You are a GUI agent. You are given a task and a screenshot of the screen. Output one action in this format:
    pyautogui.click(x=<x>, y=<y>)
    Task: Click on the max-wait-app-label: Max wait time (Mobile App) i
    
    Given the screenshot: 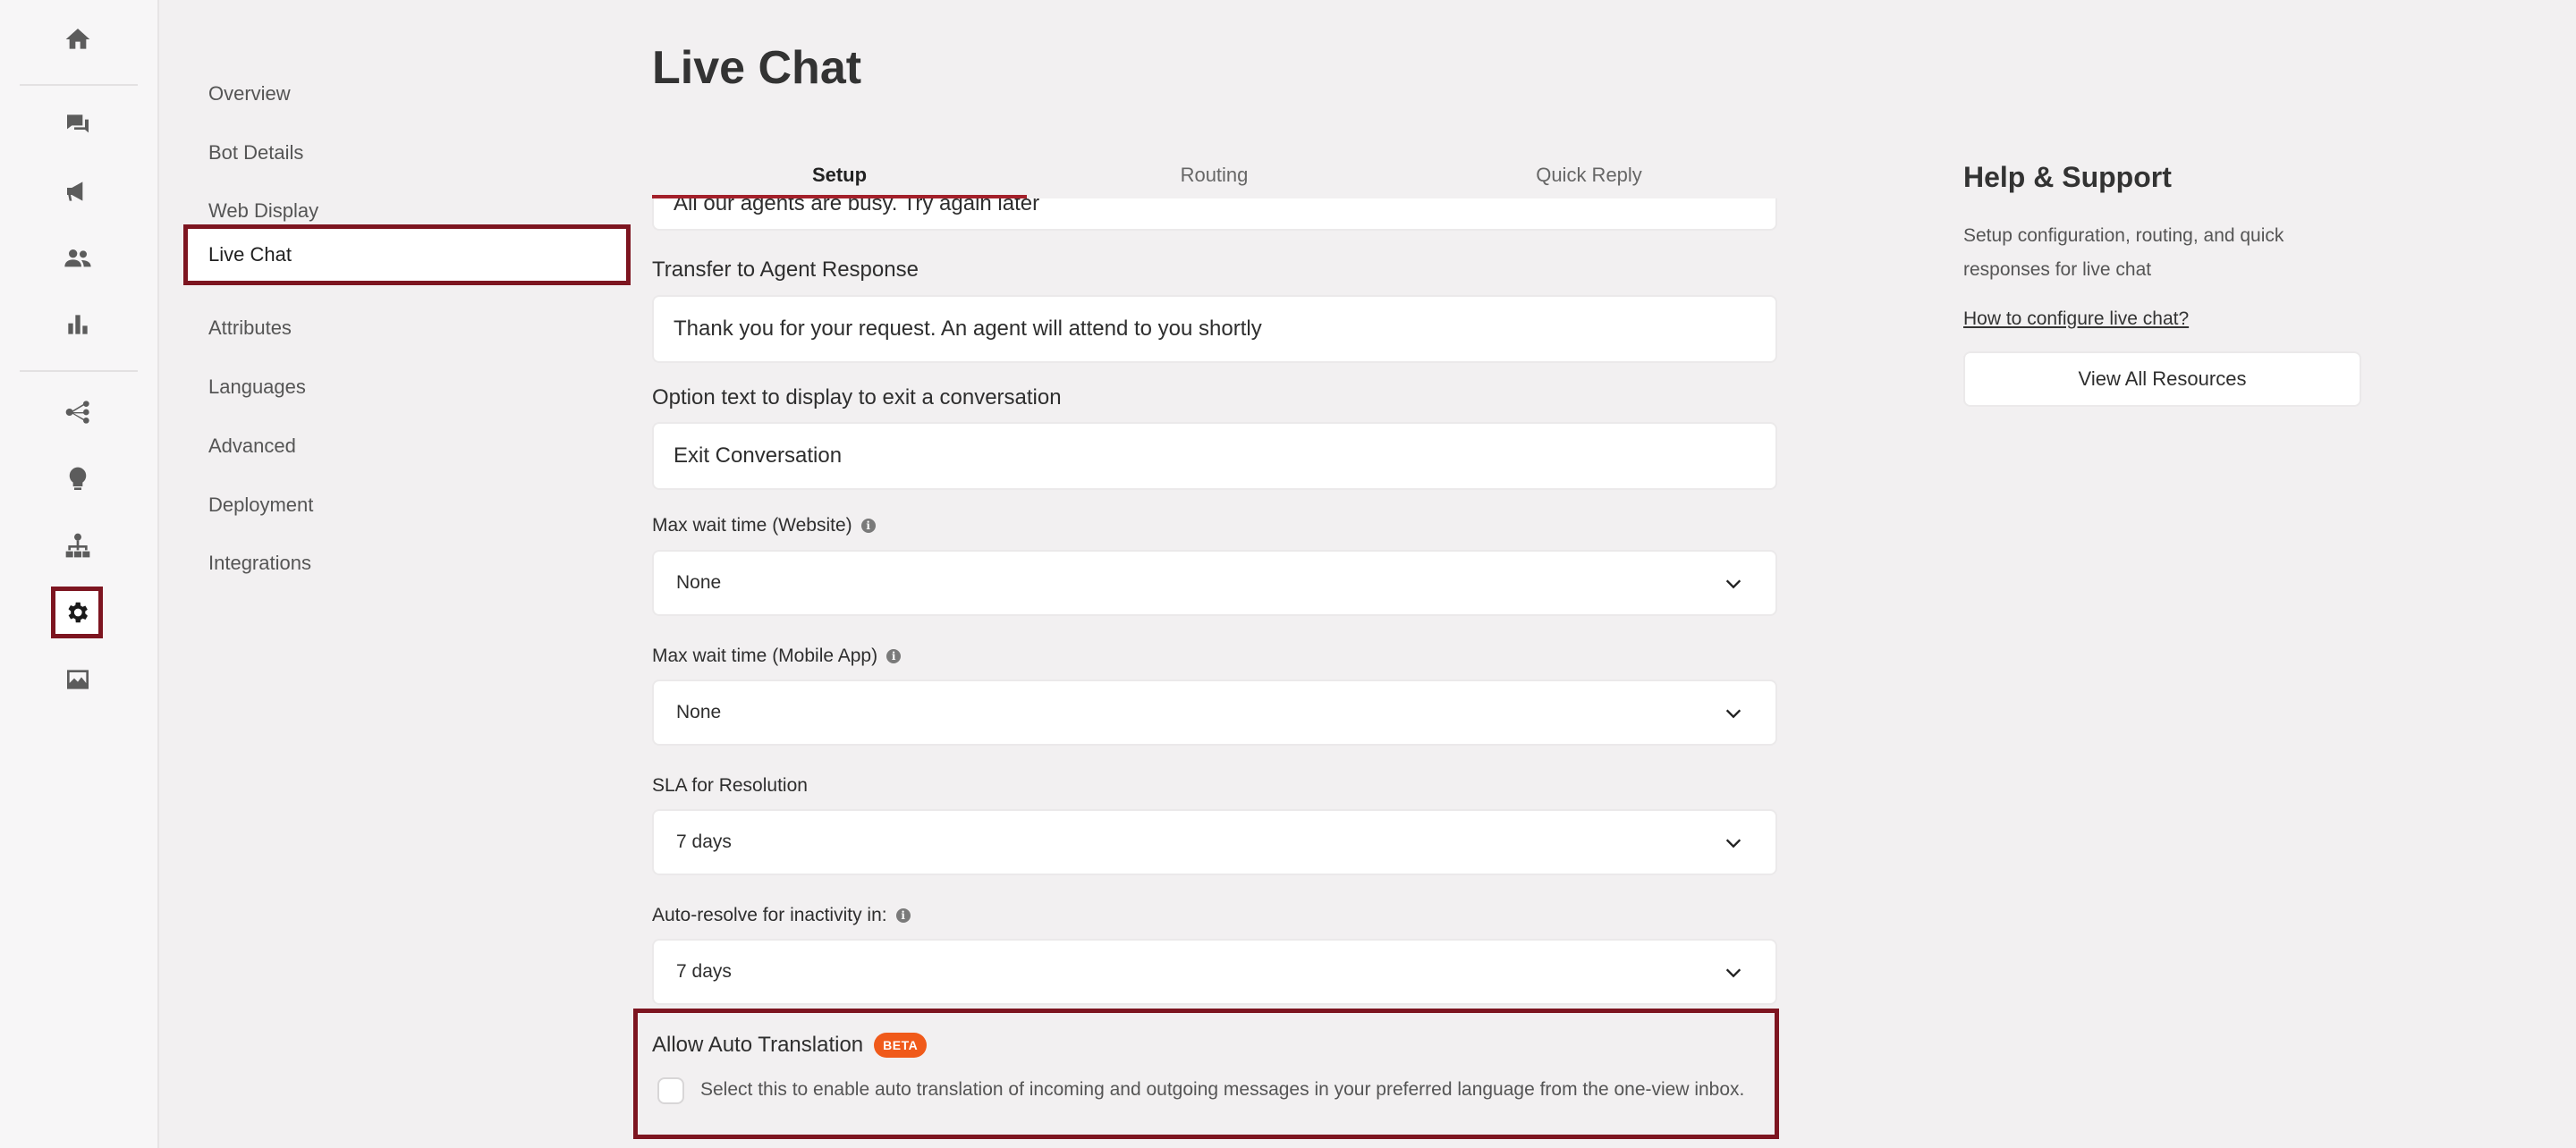 What is the action you would take?
    pyautogui.click(x=1214, y=656)
    